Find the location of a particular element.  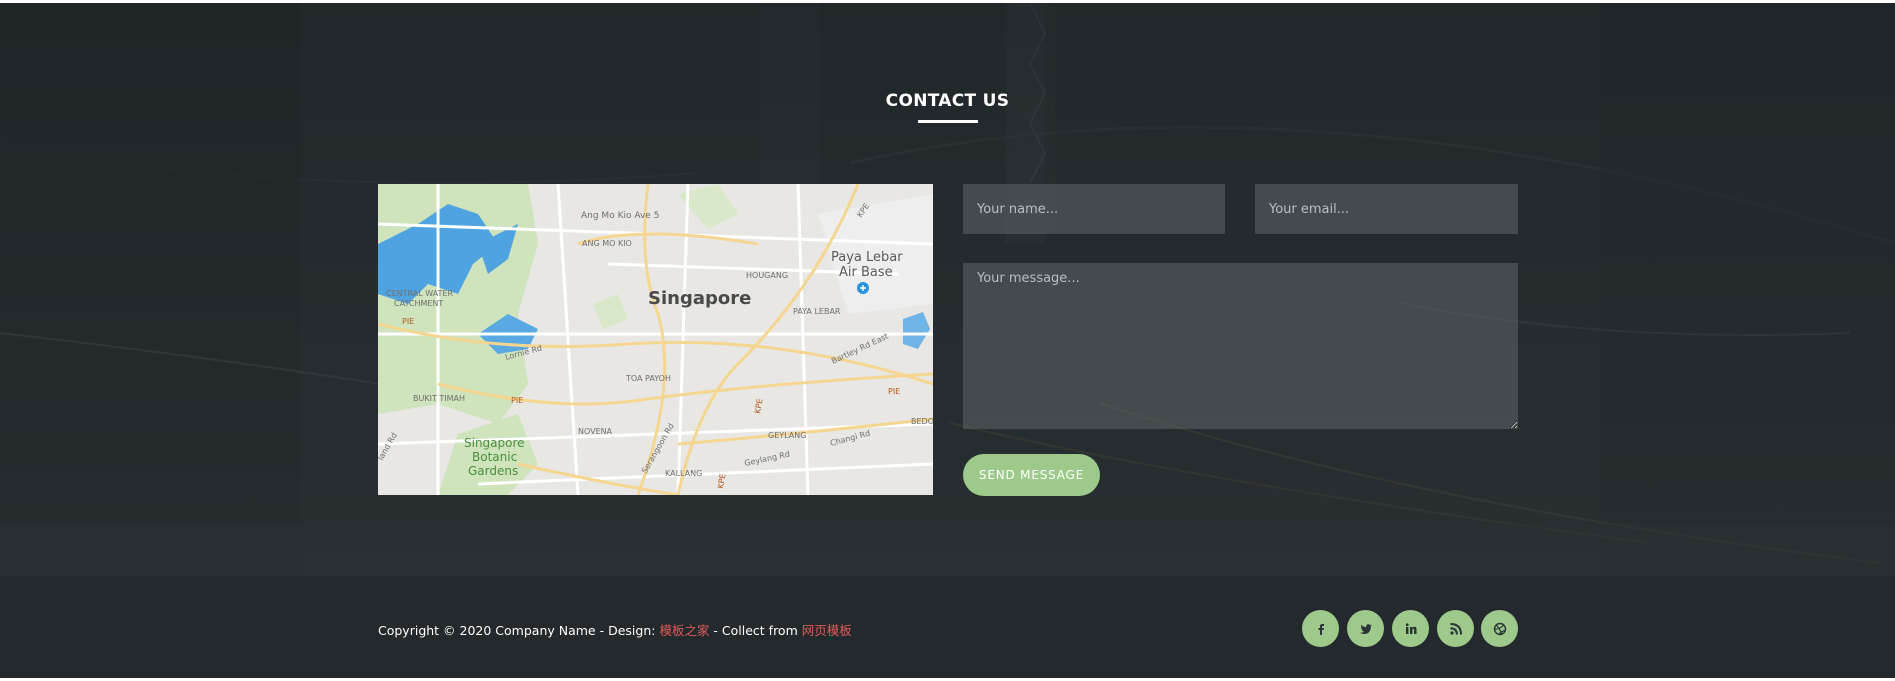

twitter-icon is located at coordinates (1365, 628).